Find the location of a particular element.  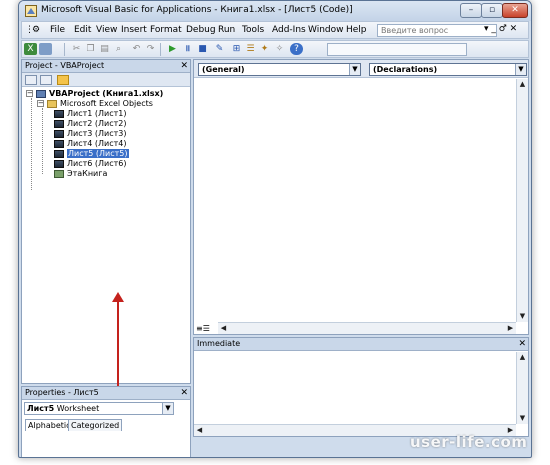

properties-pane-title-text: Properties - Лист5 is located at coordinates (62, 392).